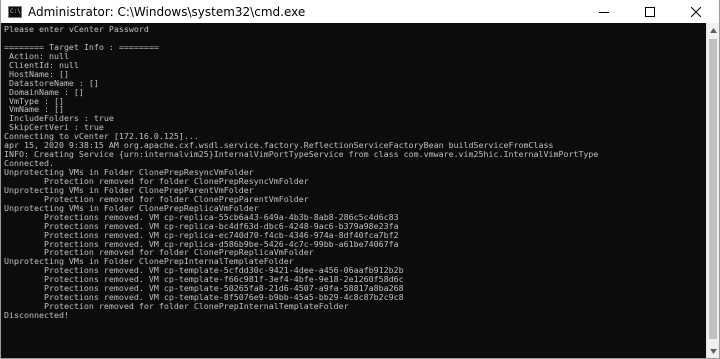  I want to click on console-line: Action: null, so click(36, 55).